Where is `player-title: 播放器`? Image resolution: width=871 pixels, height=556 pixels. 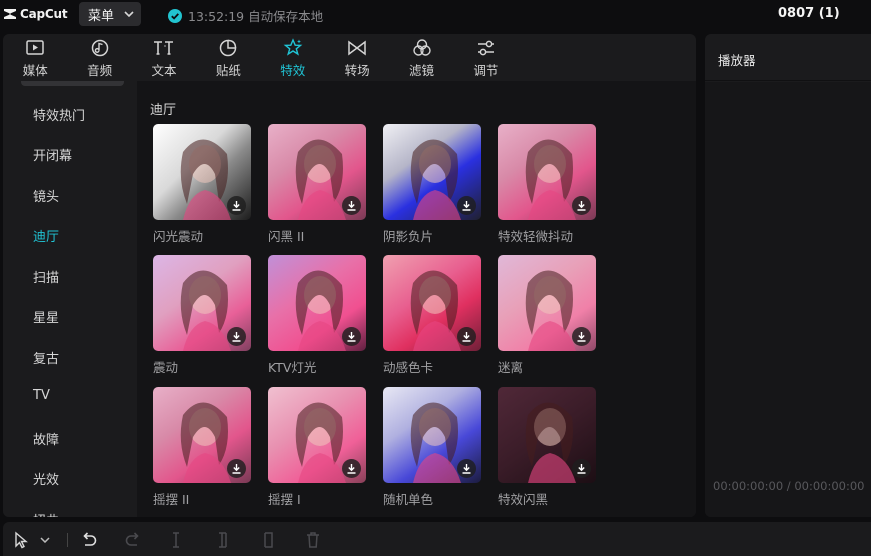
player-title: 播放器 is located at coordinates (737, 60).